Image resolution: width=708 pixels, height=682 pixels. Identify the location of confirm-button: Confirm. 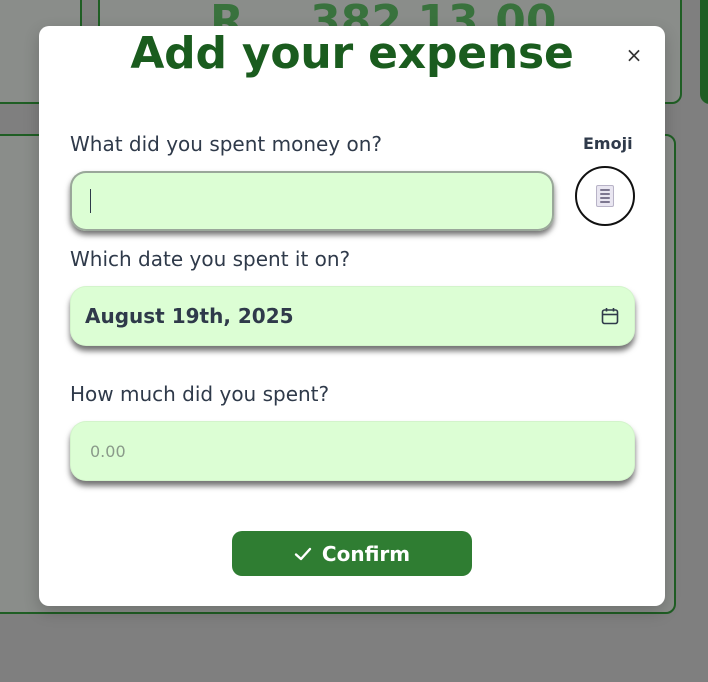
(352, 553).